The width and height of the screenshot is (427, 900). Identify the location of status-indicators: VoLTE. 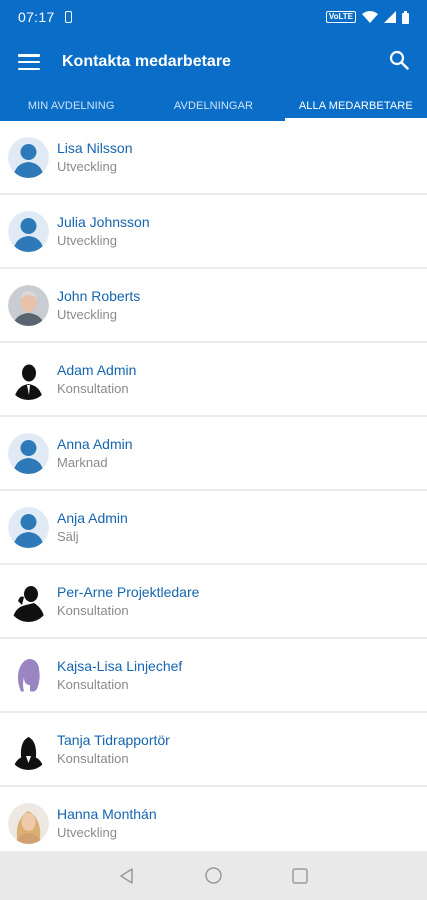
(367, 17).